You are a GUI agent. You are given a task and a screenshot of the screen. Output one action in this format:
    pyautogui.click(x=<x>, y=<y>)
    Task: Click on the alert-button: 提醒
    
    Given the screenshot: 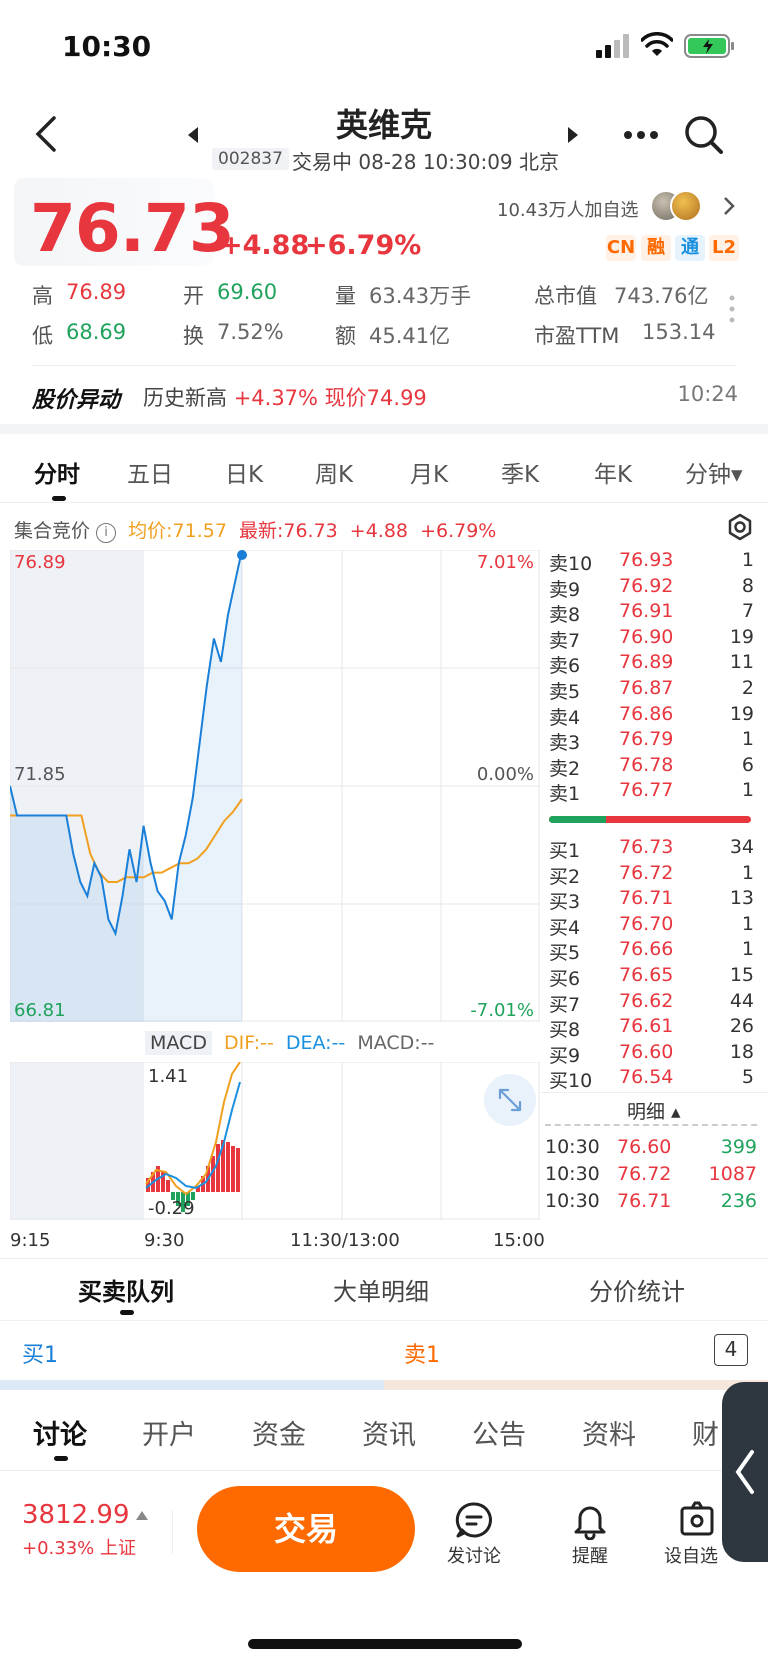 What is the action you would take?
    pyautogui.click(x=590, y=1534)
    